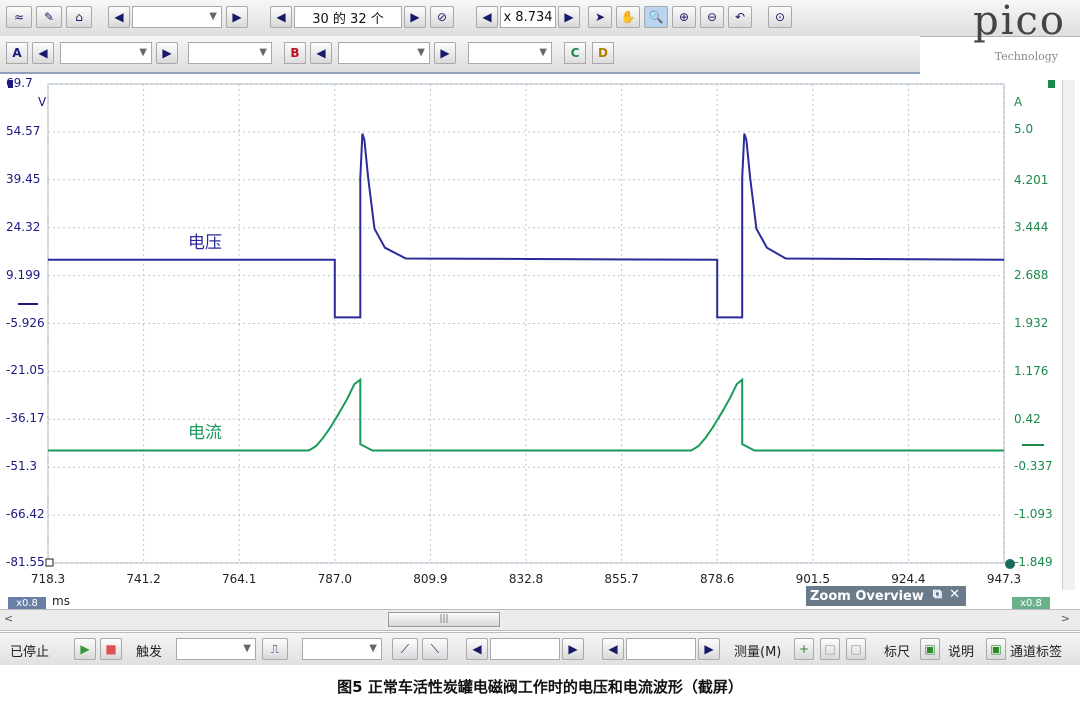 This screenshot has height=703, width=1080. What do you see at coordinates (435, 649) in the screenshot?
I see `falling-edge-icon: ⟍` at bounding box center [435, 649].